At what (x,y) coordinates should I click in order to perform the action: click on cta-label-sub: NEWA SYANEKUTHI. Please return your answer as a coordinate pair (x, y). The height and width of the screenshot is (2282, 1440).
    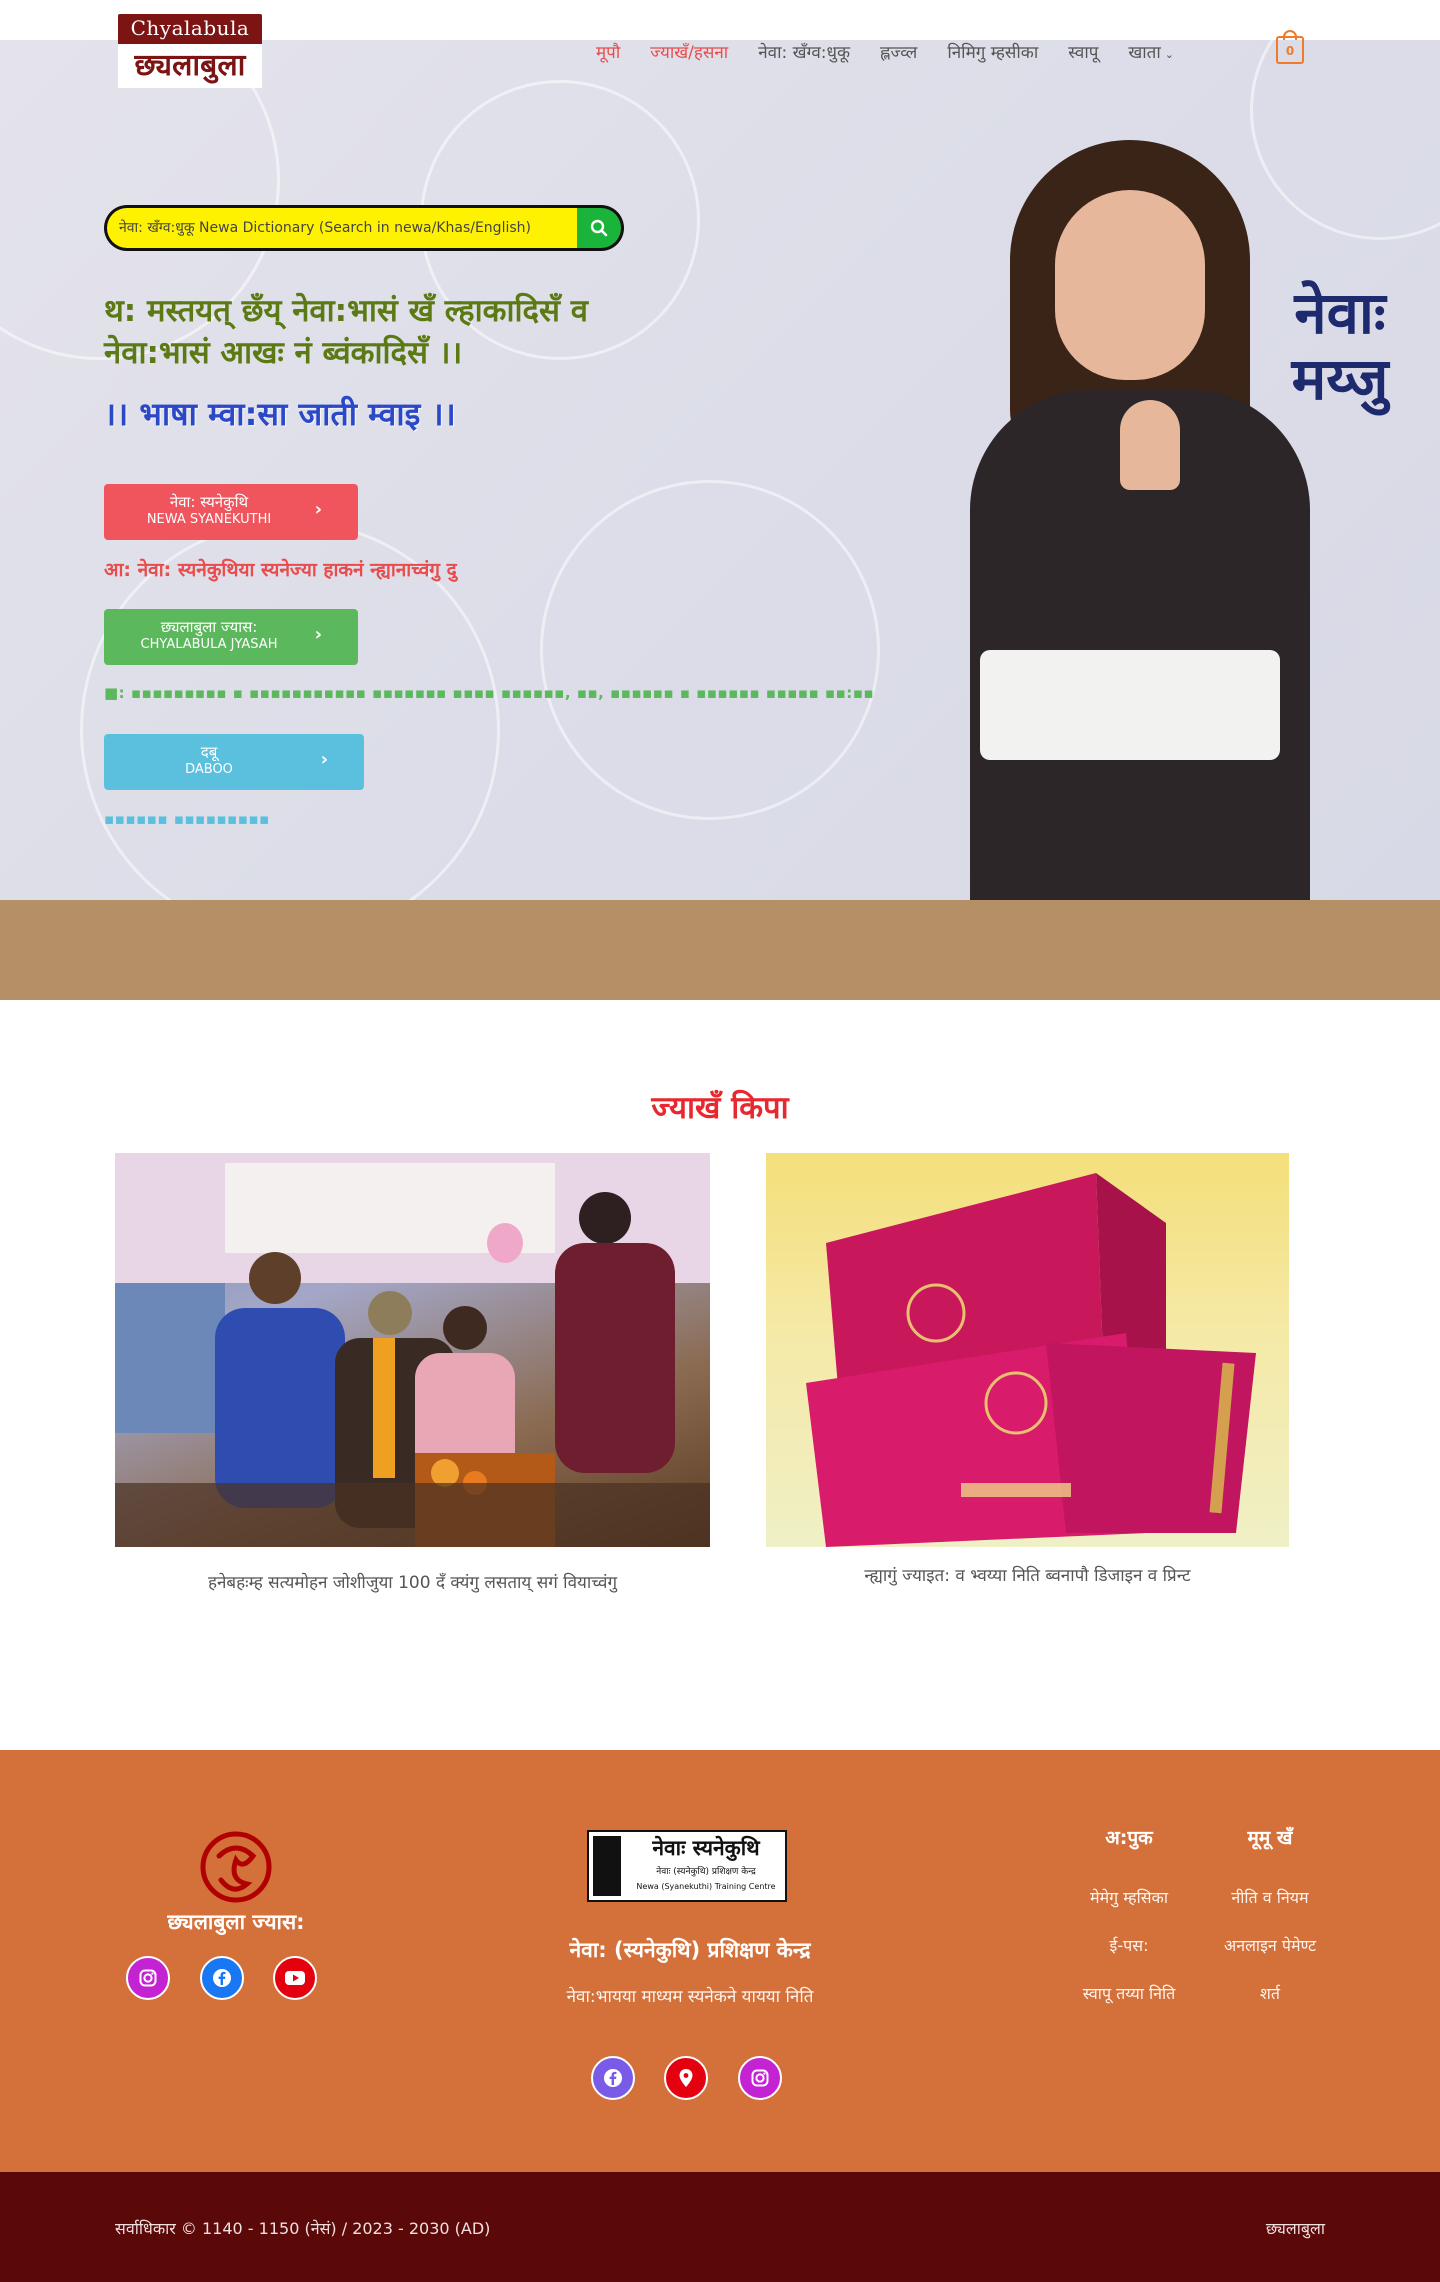
    Looking at the image, I should click on (209, 519).